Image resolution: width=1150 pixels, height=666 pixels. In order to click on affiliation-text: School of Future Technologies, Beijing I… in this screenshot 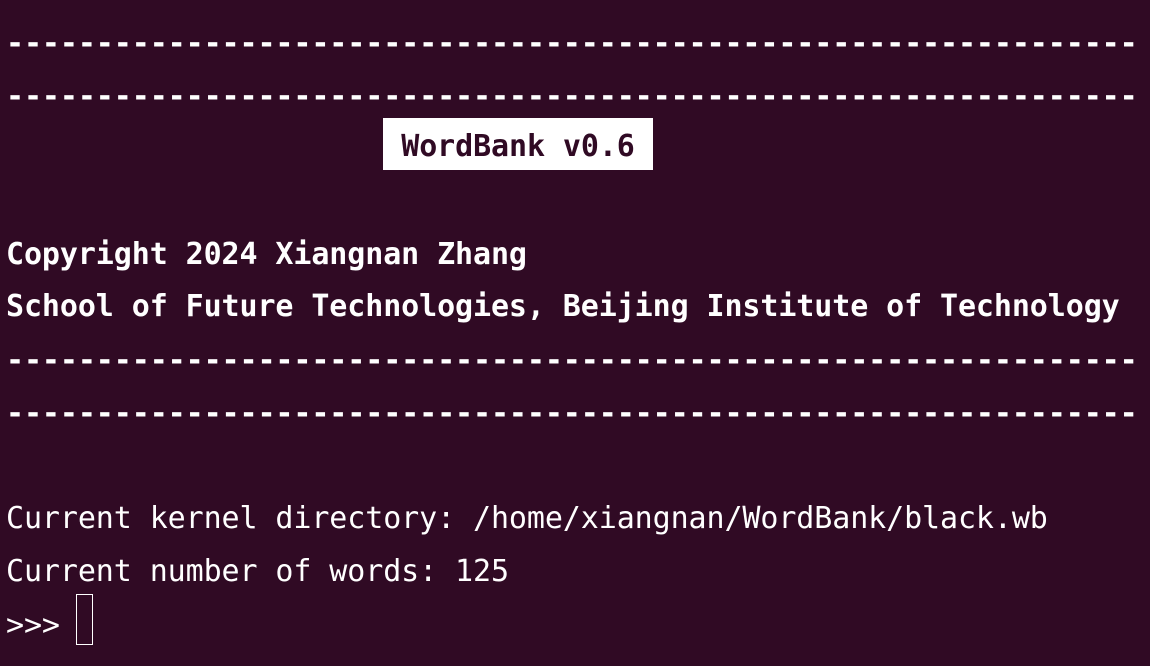, I will do `click(563, 306)`.